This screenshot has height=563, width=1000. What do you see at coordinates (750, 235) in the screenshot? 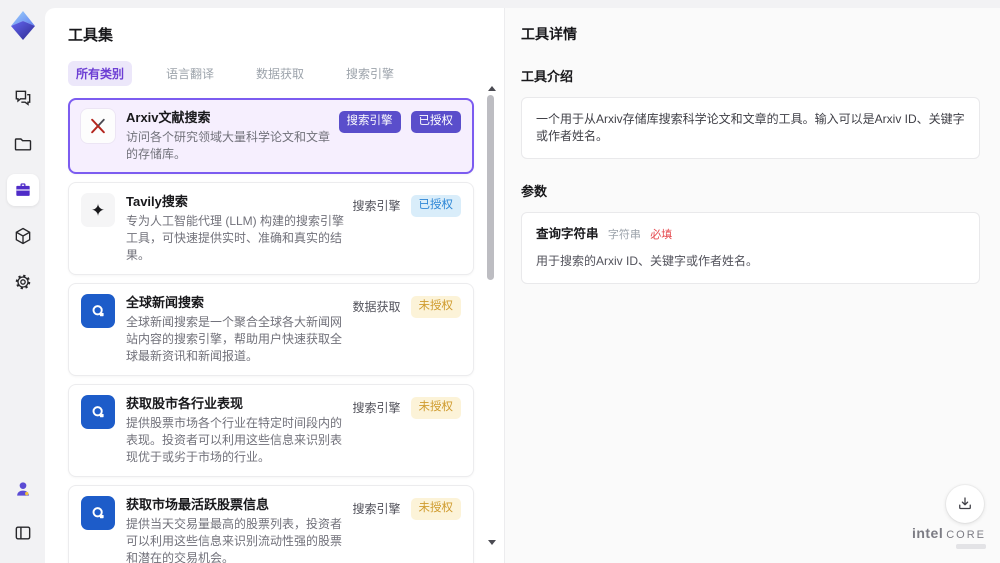
I see `param-header: 查询字符串 字符串 必填` at bounding box center [750, 235].